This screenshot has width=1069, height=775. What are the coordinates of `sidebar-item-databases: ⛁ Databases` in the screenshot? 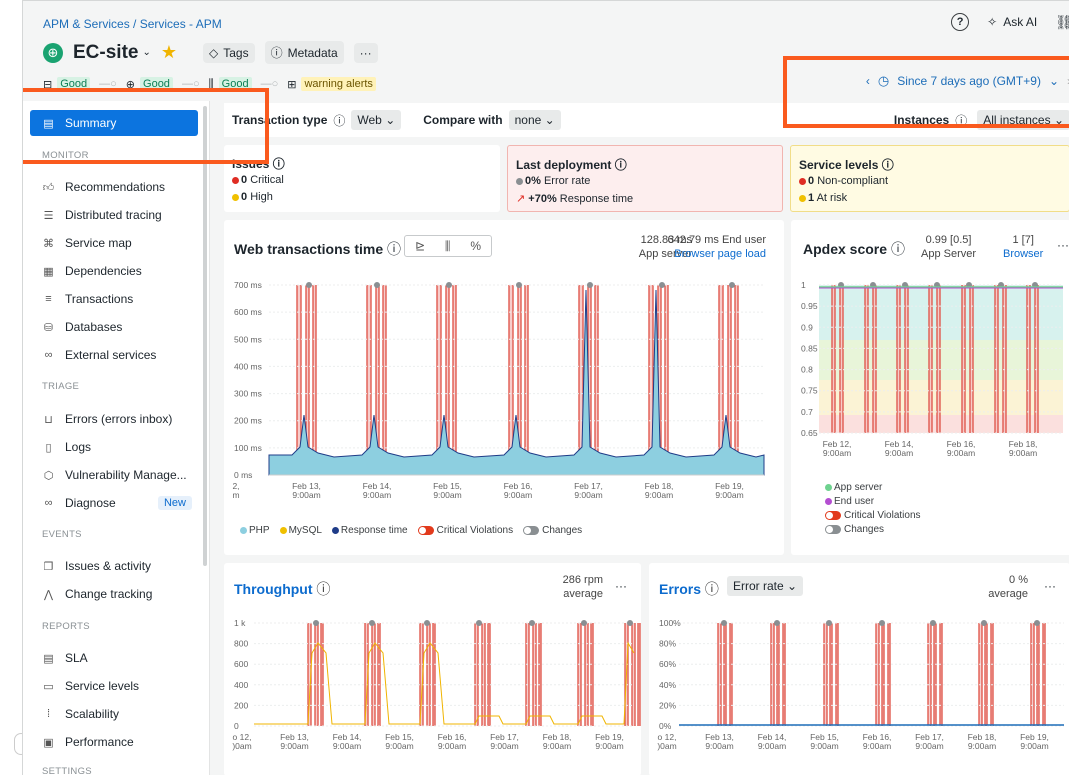 It's located at (114, 327).